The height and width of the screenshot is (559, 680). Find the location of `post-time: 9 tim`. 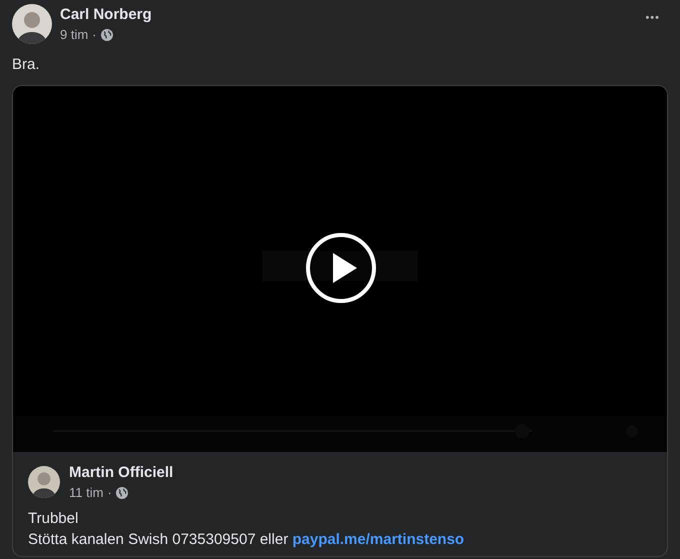

post-time: 9 tim is located at coordinates (74, 34).